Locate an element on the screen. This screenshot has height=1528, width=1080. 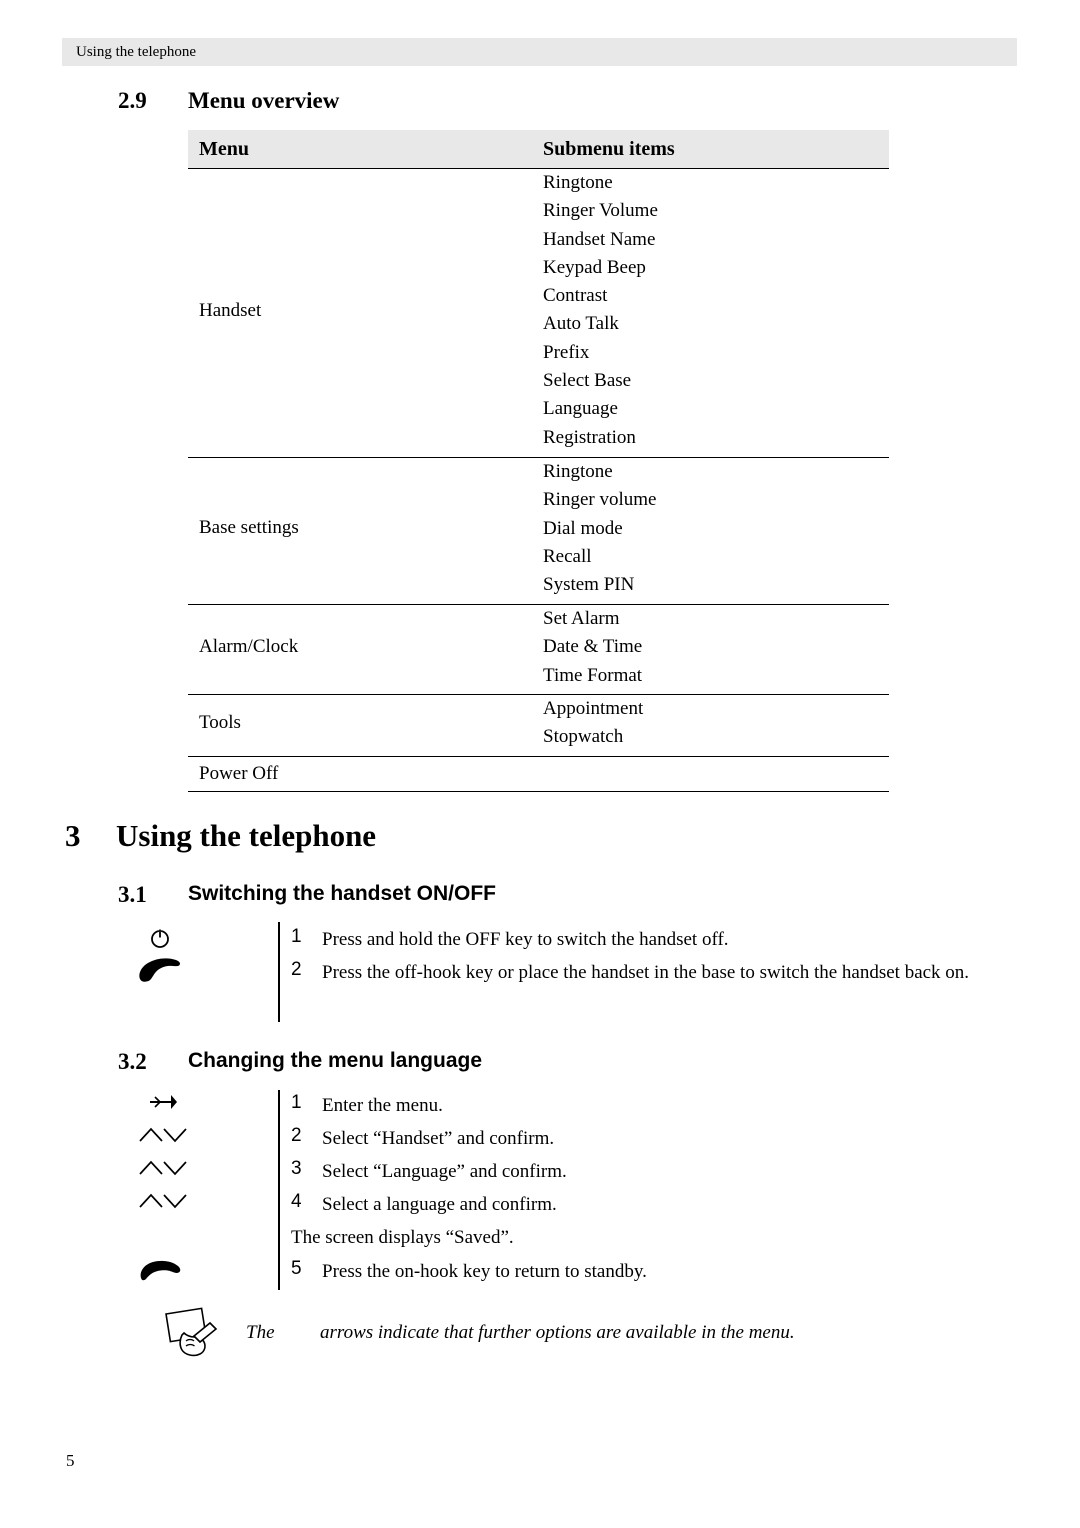
column-header-menu: Menu is located at coordinates (224, 149).